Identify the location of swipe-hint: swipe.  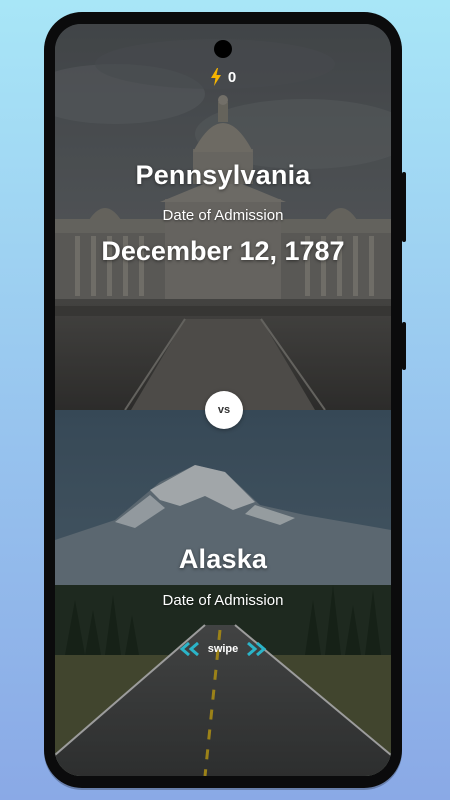
(223, 649).